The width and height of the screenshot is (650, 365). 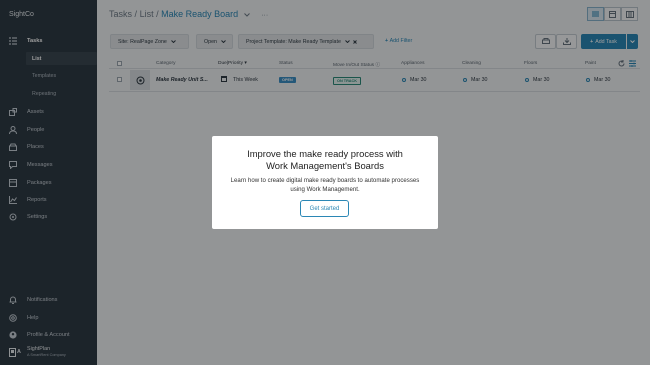 I want to click on modal-title-line1: Improve the make ready process with, so click(x=325, y=153).